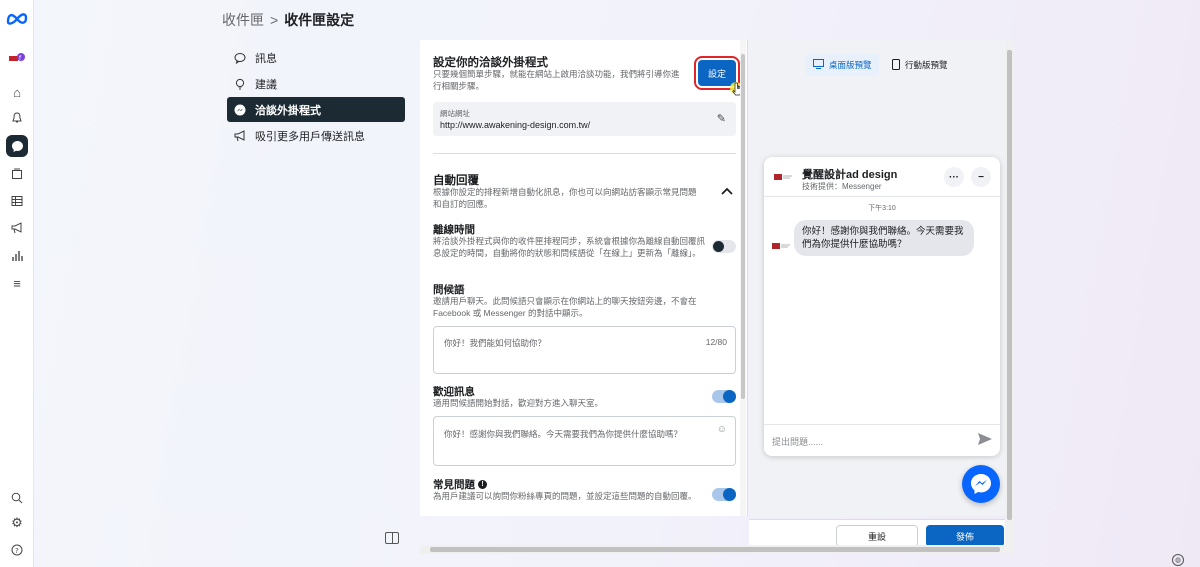 Image resolution: width=1200 pixels, height=567 pixels. What do you see at coordinates (17, 18) in the screenshot?
I see `meta-logo-icon` at bounding box center [17, 18].